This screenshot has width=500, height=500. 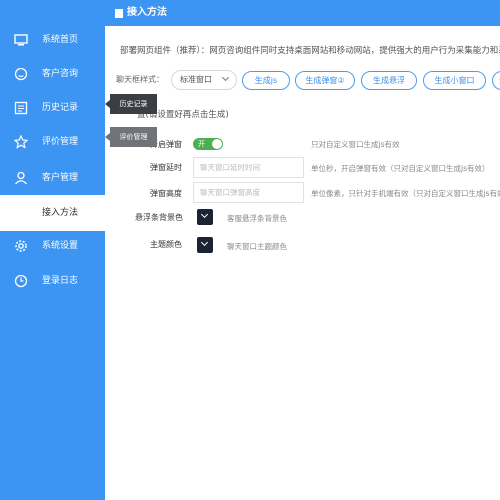 I want to click on chat-style-selected-value: 标准窗口, so click(x=196, y=79).